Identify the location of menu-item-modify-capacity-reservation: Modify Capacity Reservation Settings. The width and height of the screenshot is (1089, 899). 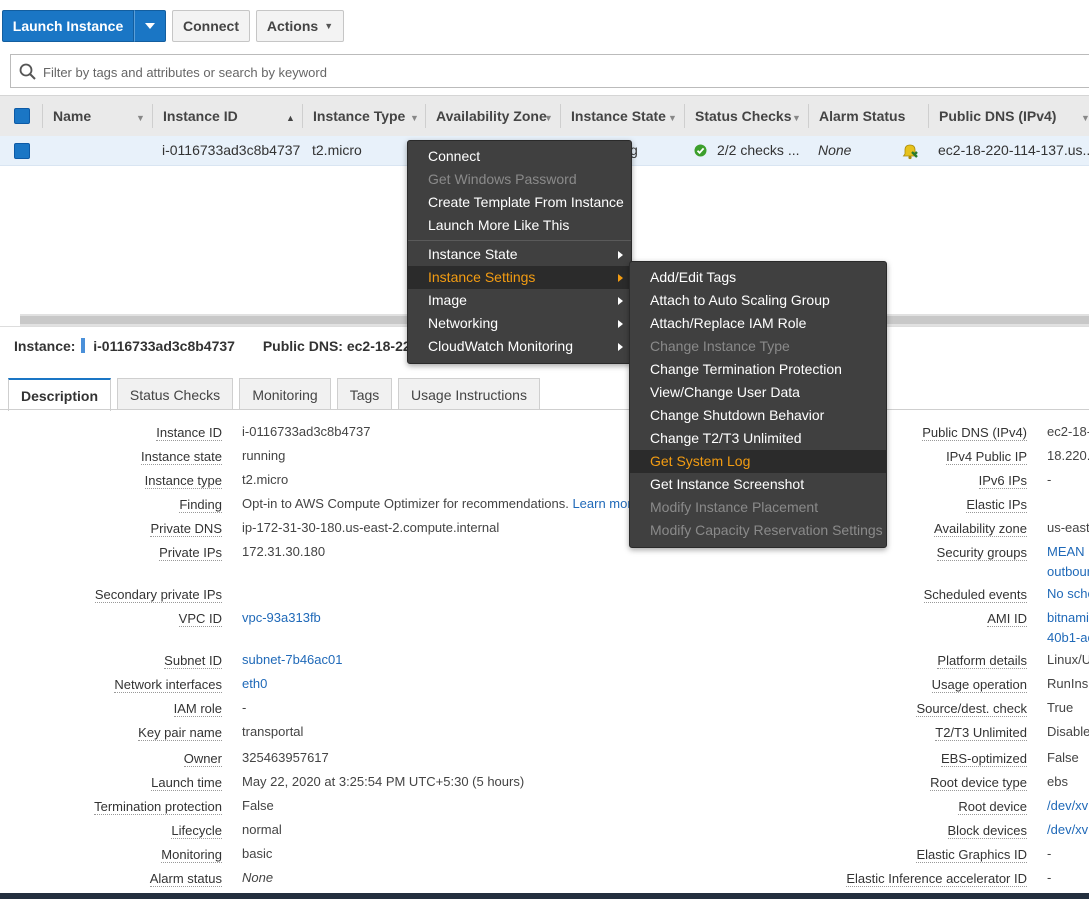
(766, 530).